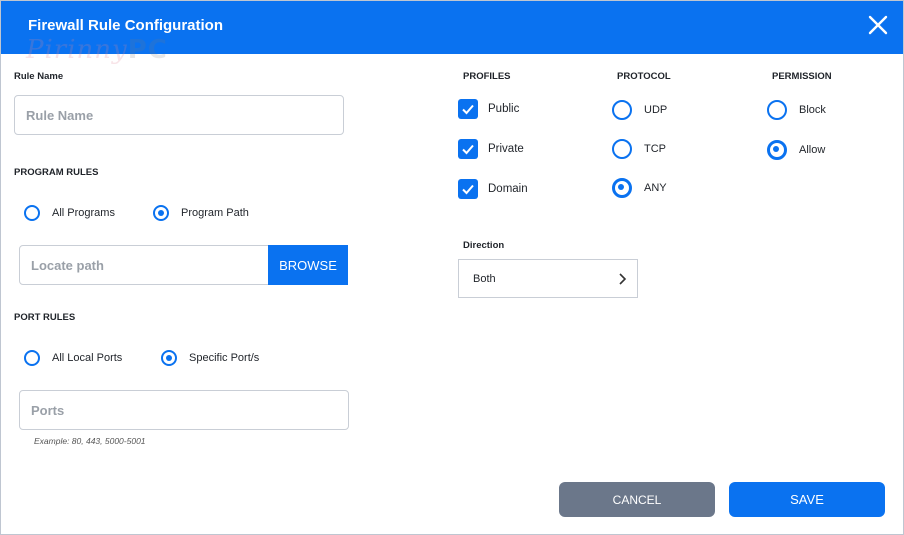  Describe the element at coordinates (184, 410) in the screenshot. I see `ports-input: Ports` at that location.